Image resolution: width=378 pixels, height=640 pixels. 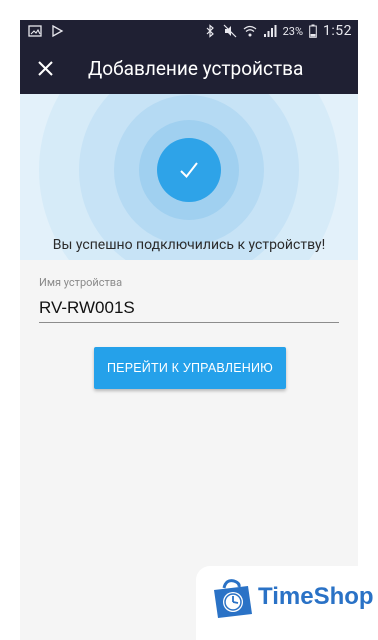 I want to click on close-button, so click(x=46, y=69).